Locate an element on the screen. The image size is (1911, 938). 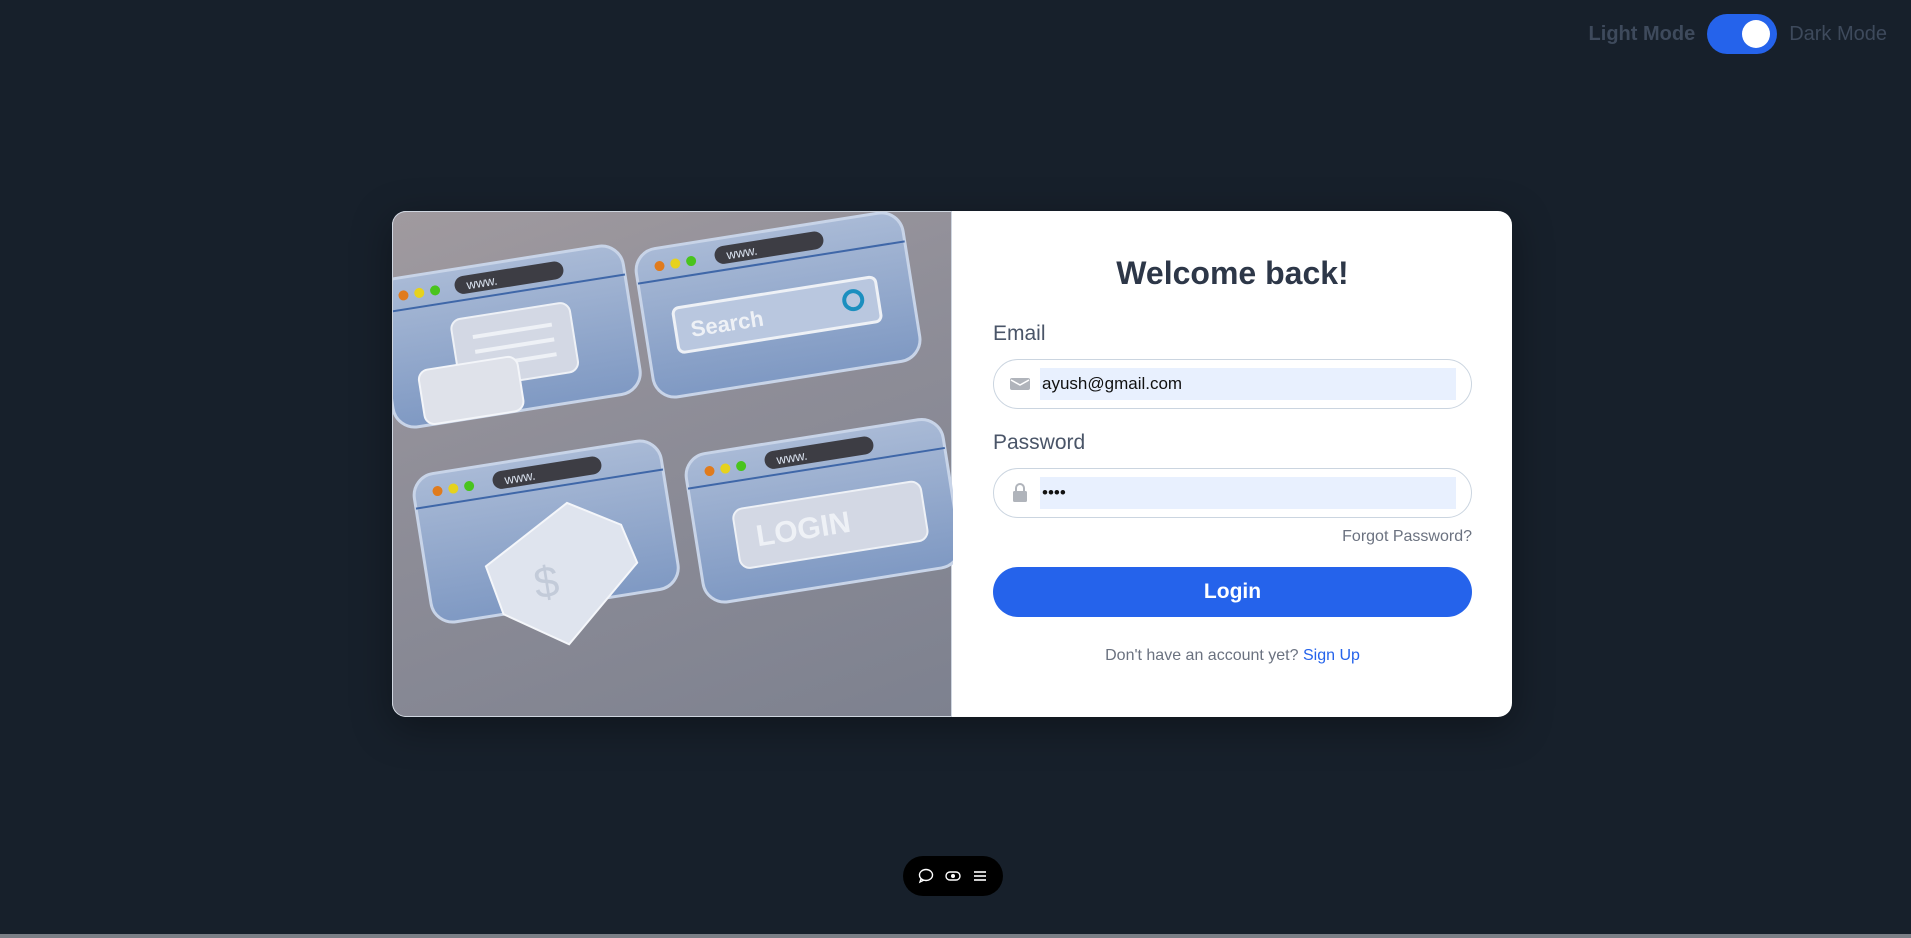
password-field-wrapper is located at coordinates (1232, 493).